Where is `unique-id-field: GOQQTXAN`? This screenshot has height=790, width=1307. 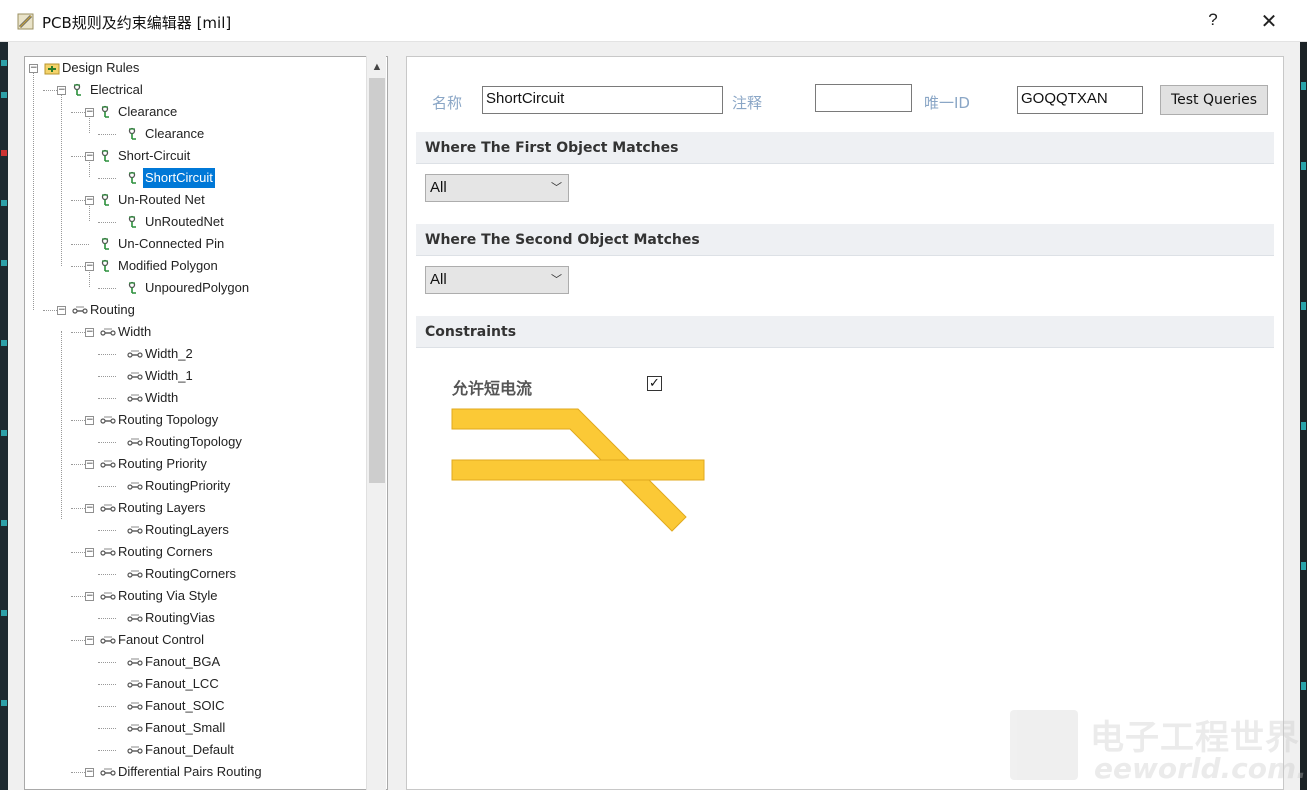 unique-id-field: GOQQTXAN is located at coordinates (1080, 100).